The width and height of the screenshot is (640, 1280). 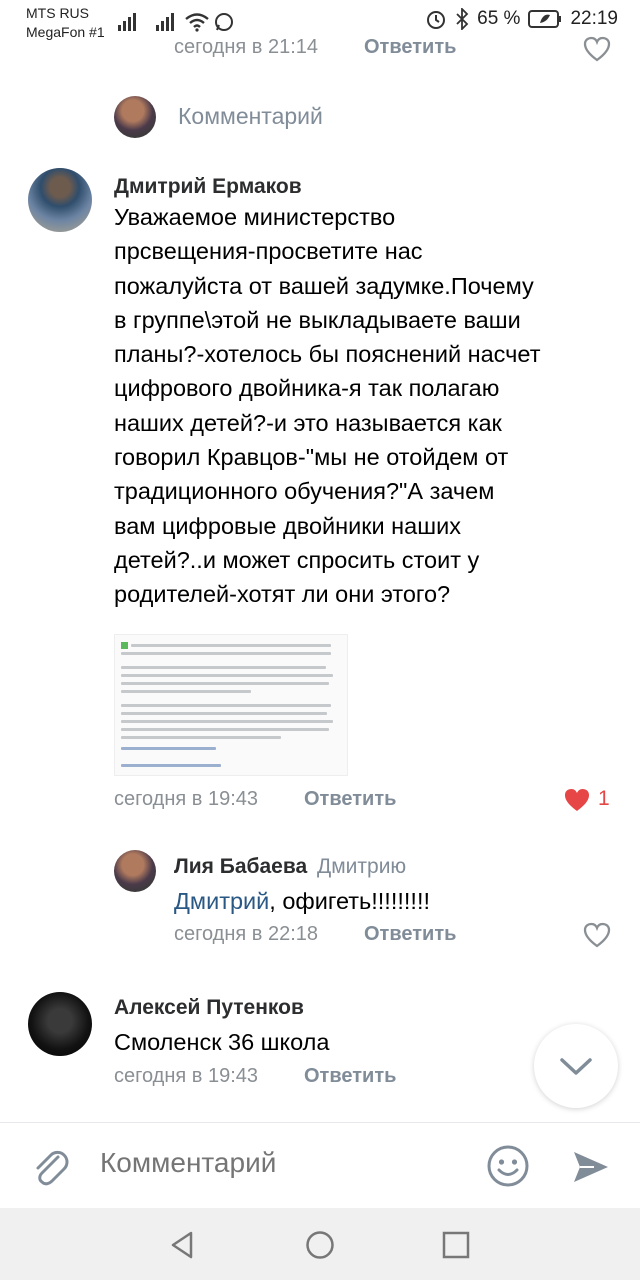 What do you see at coordinates (320, 22) in the screenshot?
I see `status-bar: MTS RUS MegaFon #1 65 % 22:19` at bounding box center [320, 22].